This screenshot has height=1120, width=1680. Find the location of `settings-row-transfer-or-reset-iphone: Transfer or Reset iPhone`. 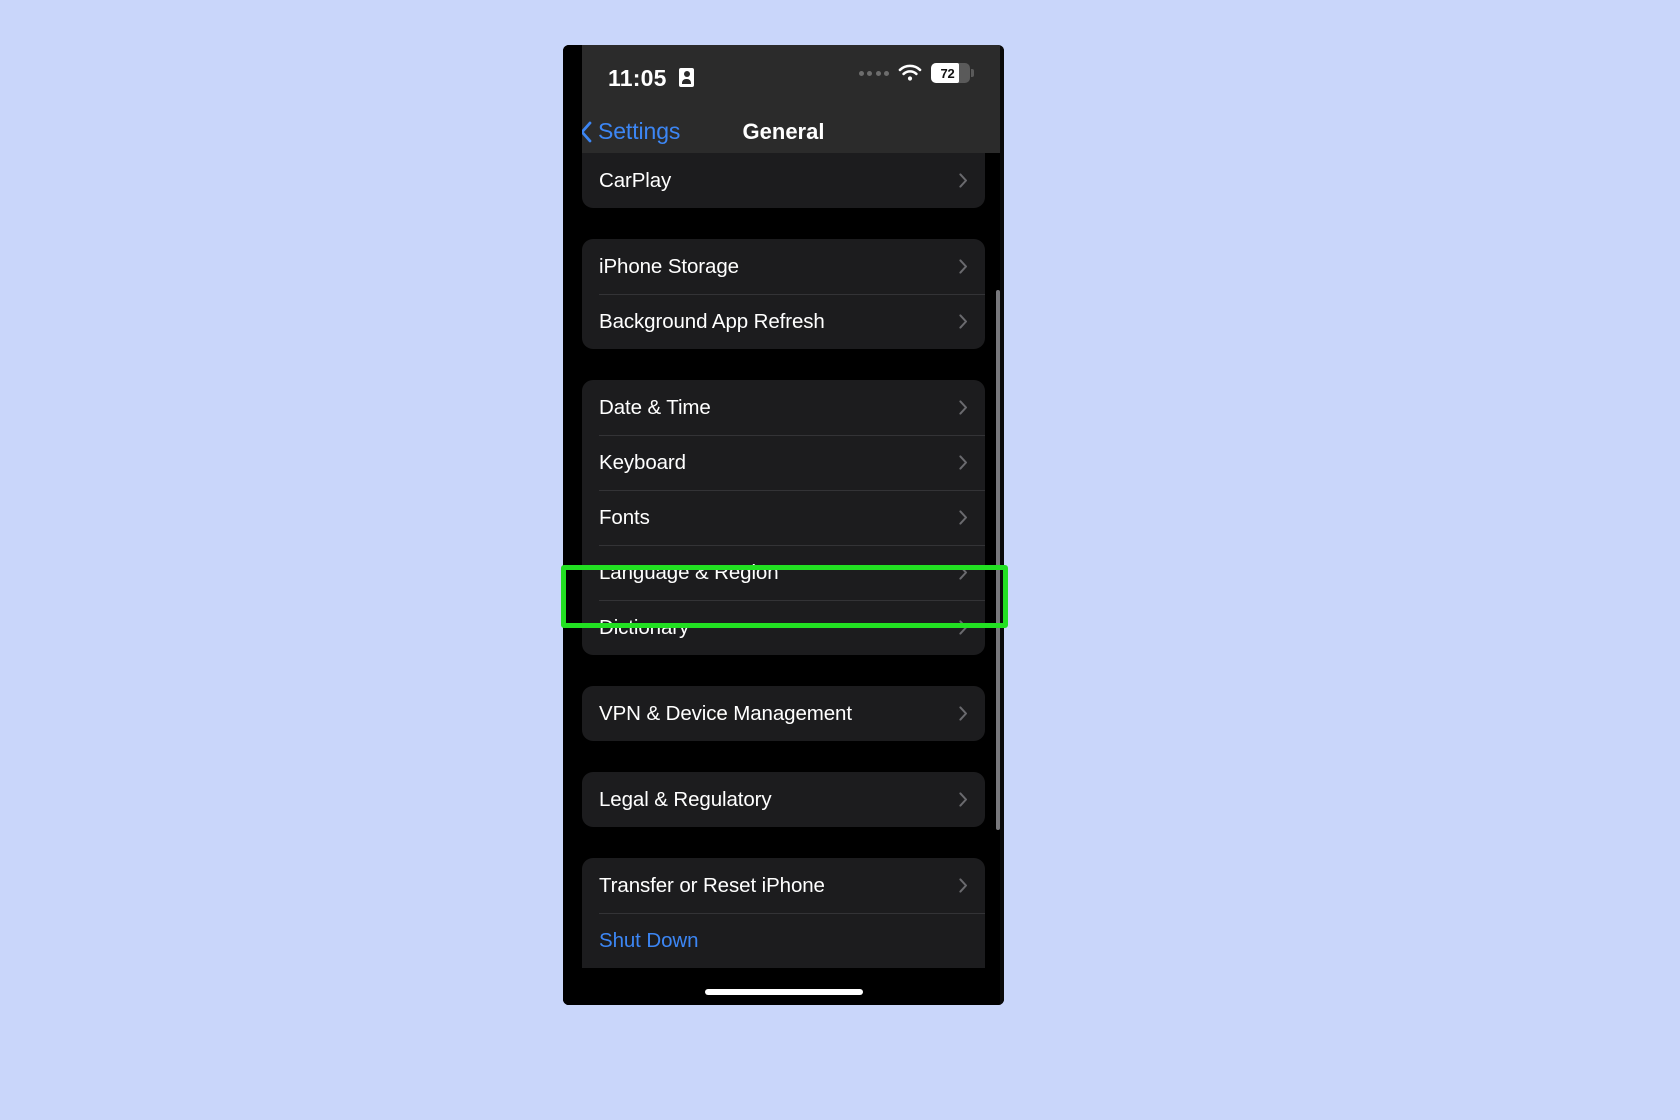

settings-row-transfer-or-reset-iphone: Transfer or Reset iPhone is located at coordinates (783, 885).